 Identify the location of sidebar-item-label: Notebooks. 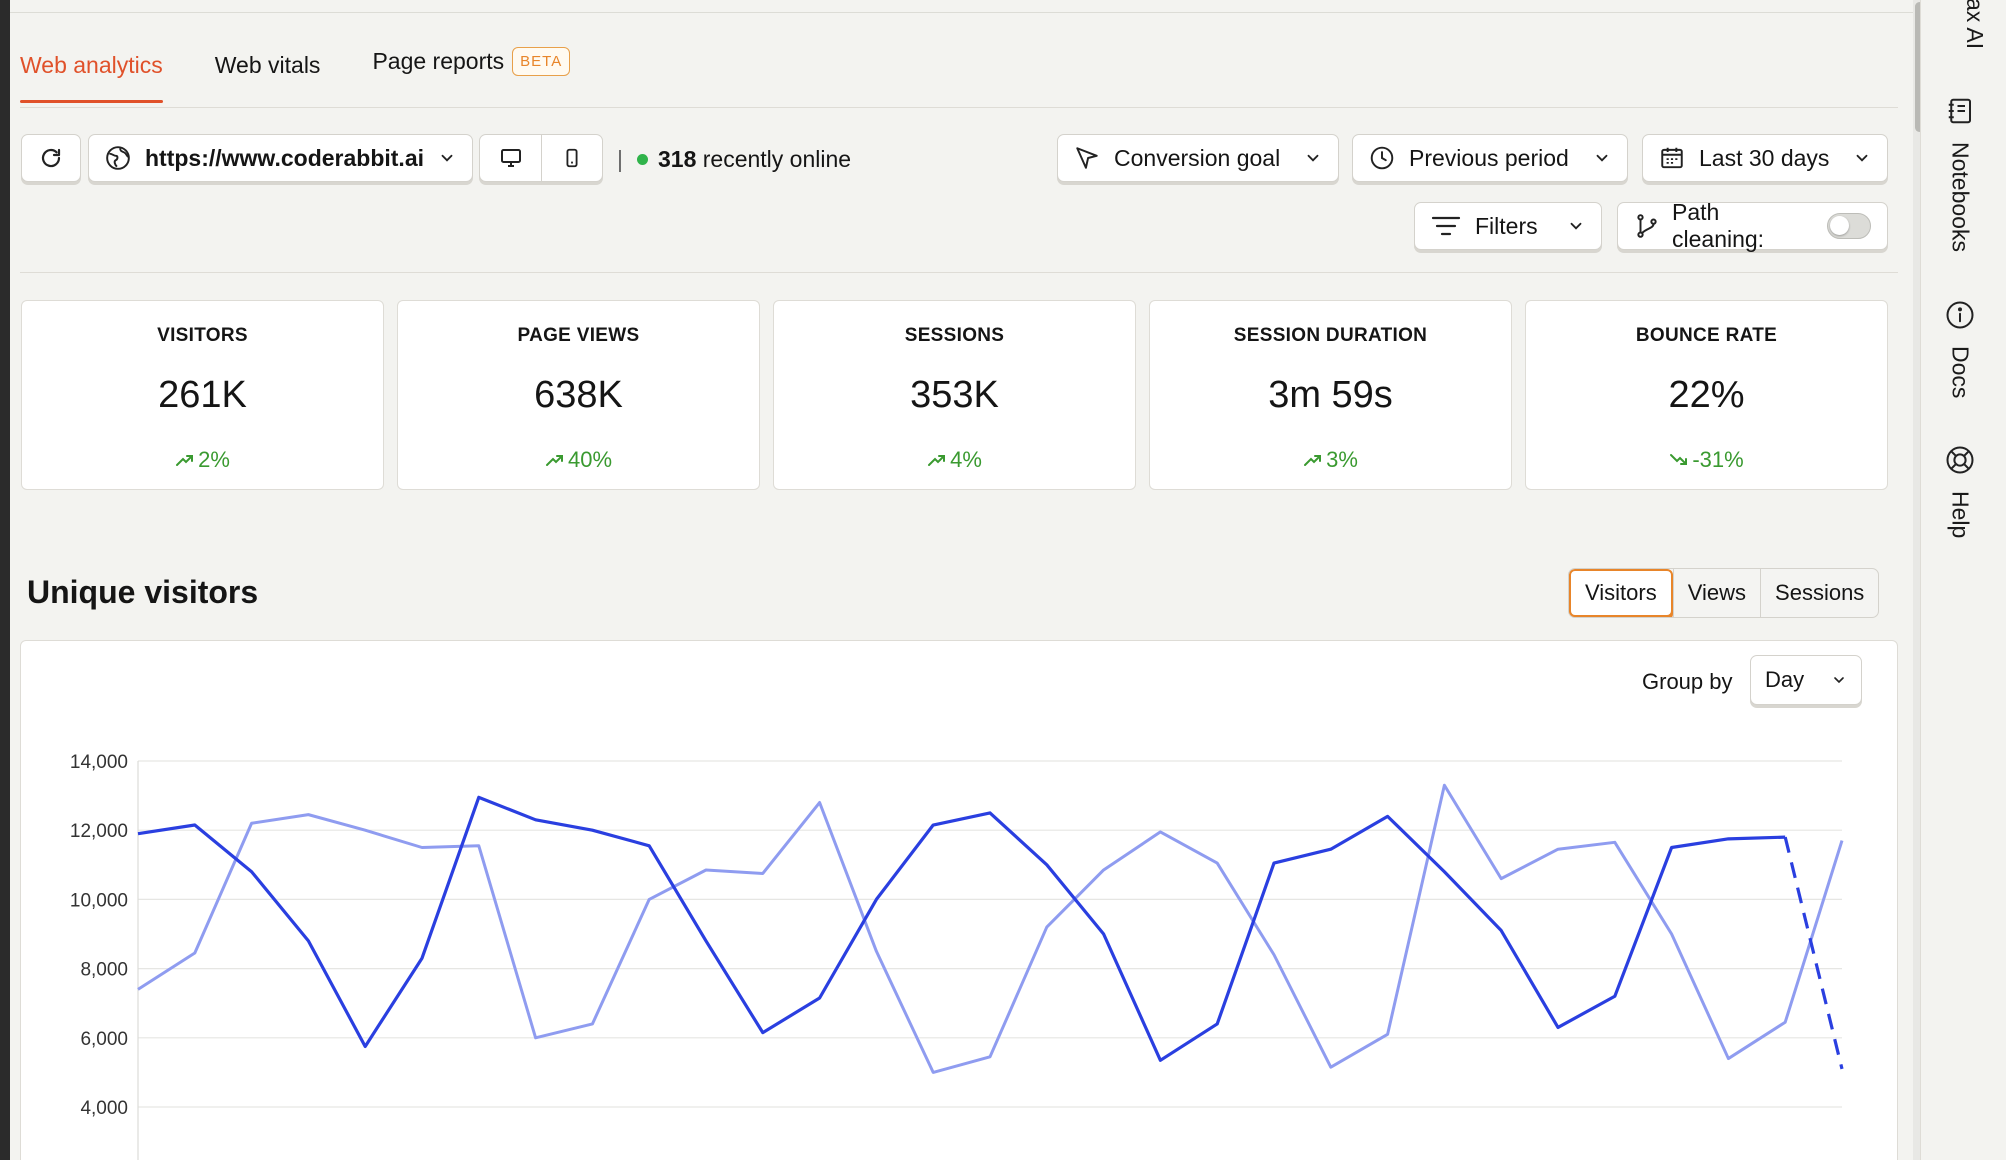
(1960, 197).